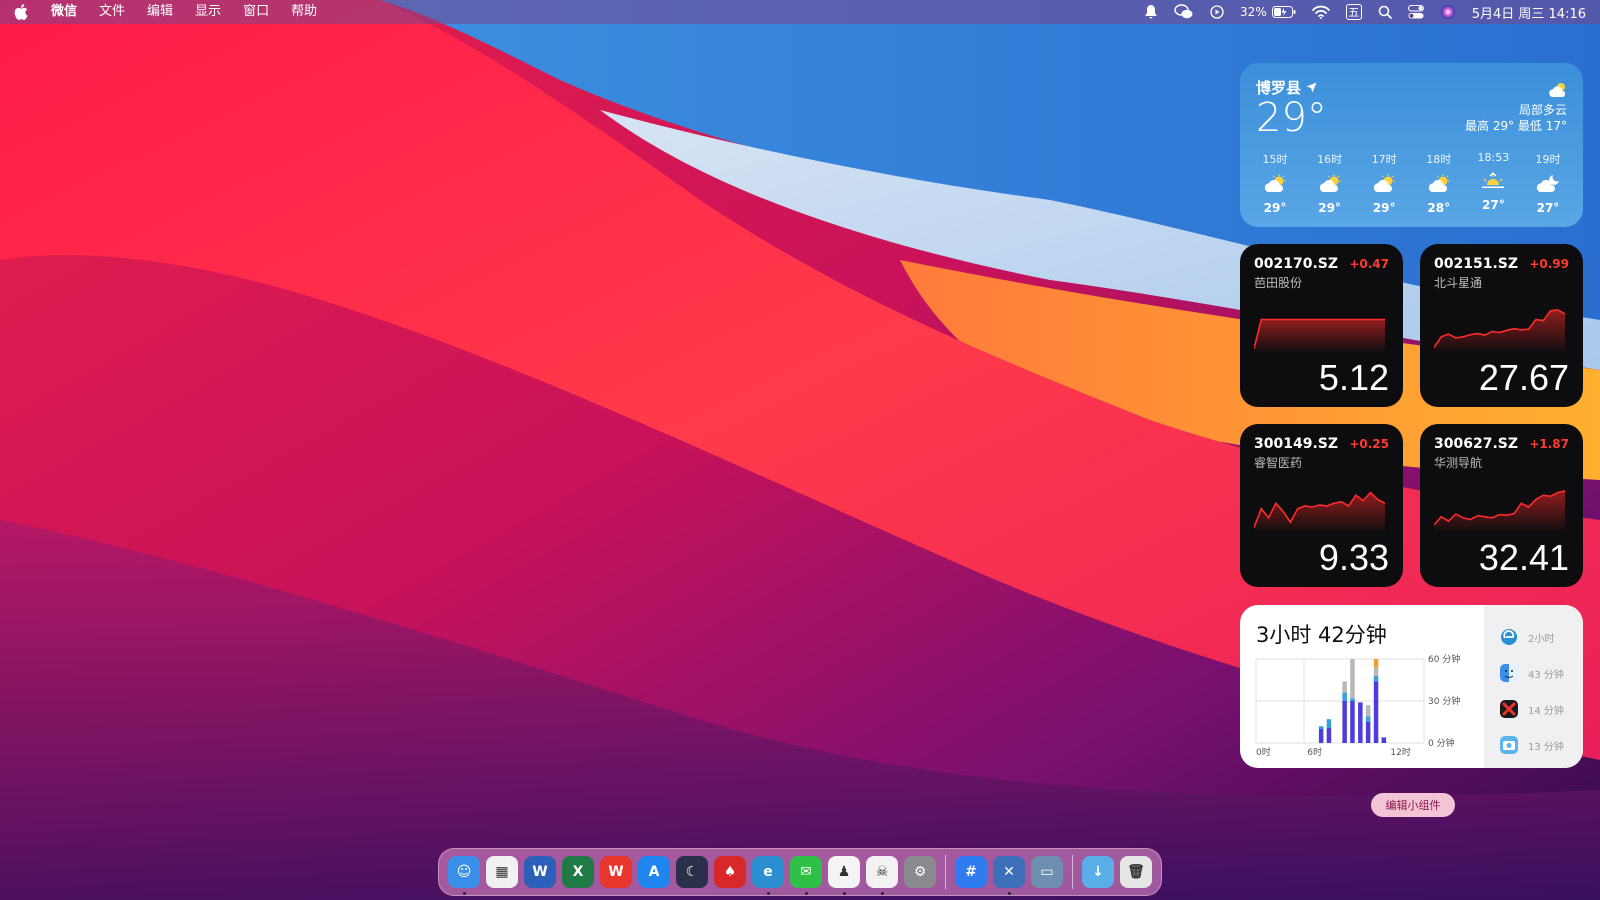 This screenshot has width=1600, height=900. Describe the element at coordinates (1283, 12) in the screenshot. I see `battery-icon` at that location.